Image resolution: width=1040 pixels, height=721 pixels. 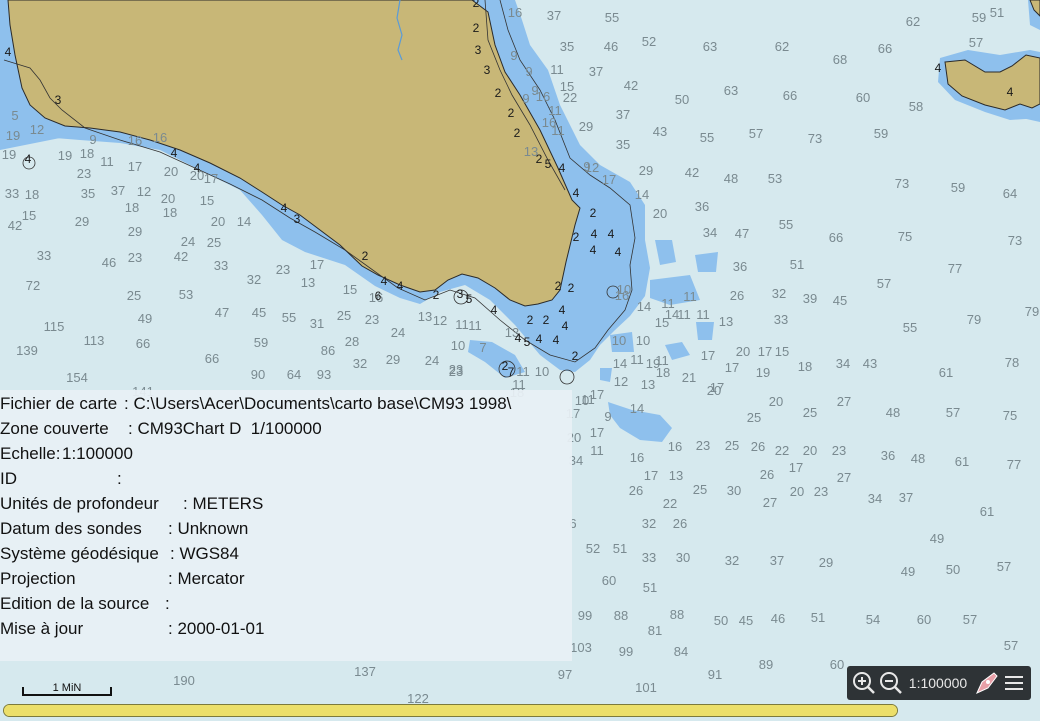 I want to click on chart-toolbar: 1:100000, so click(x=939, y=683).